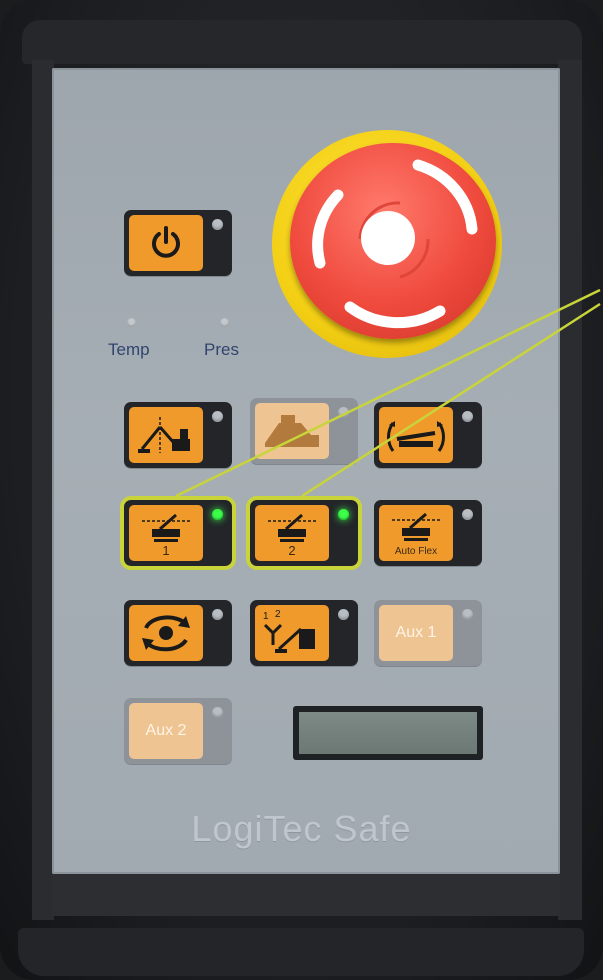 This screenshot has width=603, height=980. I want to click on transport-button, so click(304, 431).